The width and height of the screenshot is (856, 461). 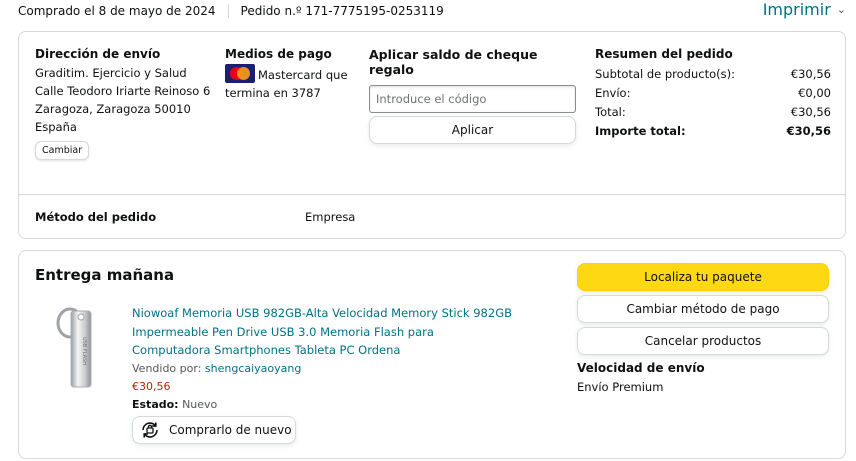 What do you see at coordinates (664, 54) in the screenshot?
I see `summary-title: Resumen del pedido` at bounding box center [664, 54].